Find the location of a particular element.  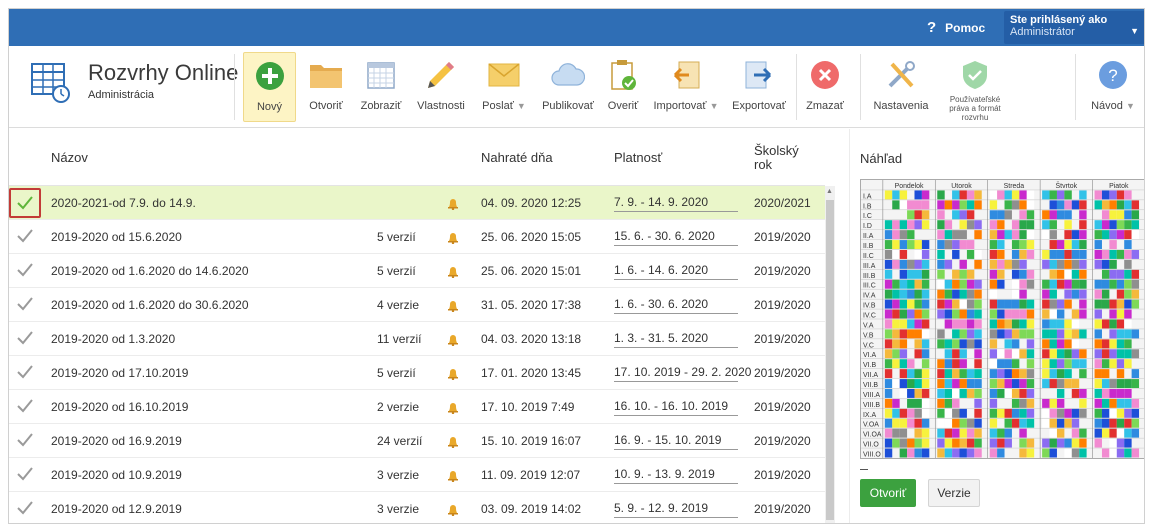

new-button: Nový is located at coordinates (269, 87).